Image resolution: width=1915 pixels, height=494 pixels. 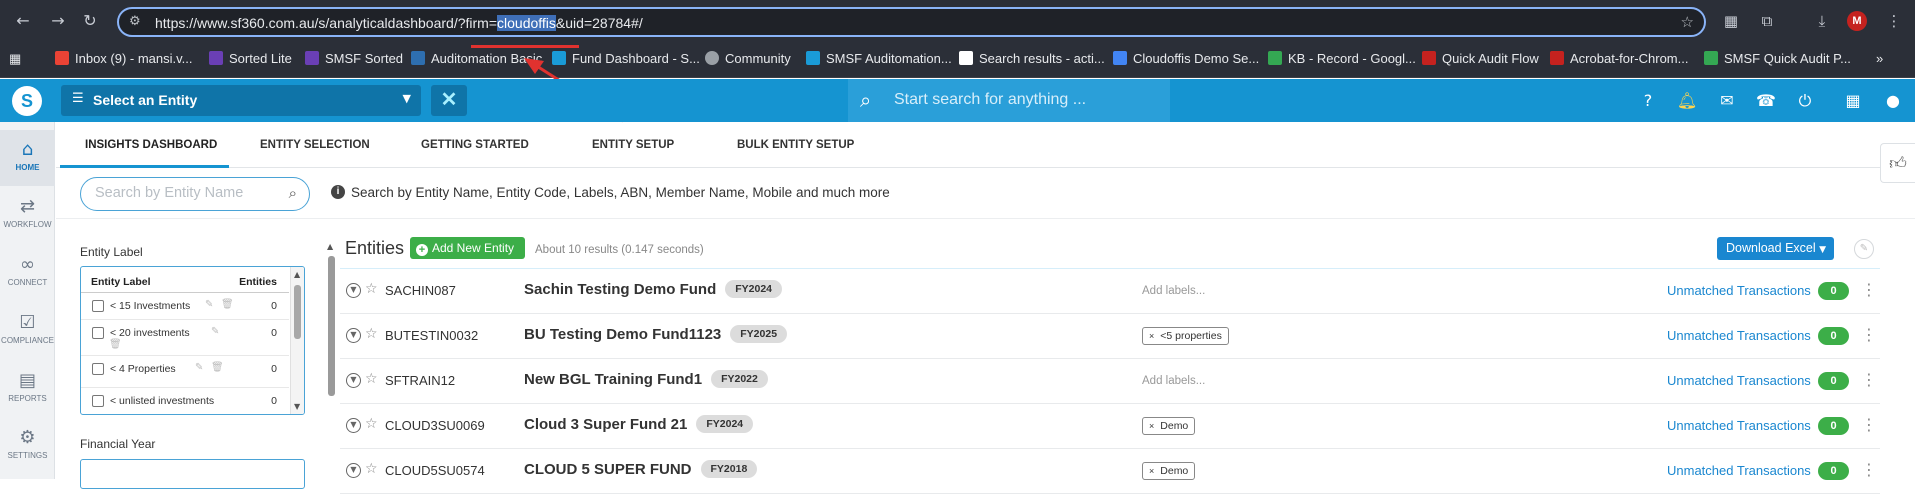 I want to click on xero-button: ✕, so click(x=449, y=100).